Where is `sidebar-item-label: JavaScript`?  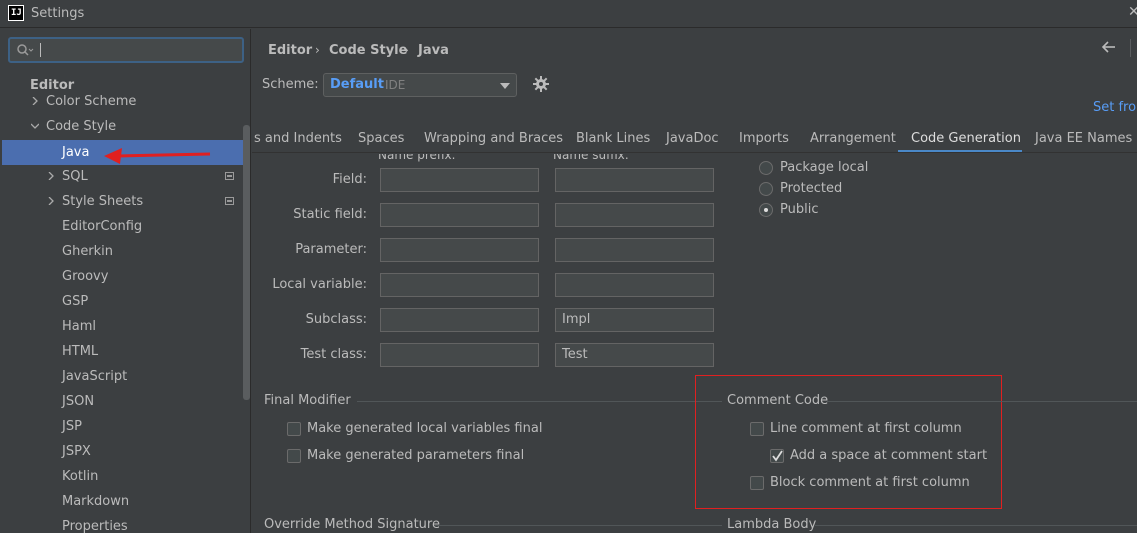 sidebar-item-label: JavaScript is located at coordinates (95, 376).